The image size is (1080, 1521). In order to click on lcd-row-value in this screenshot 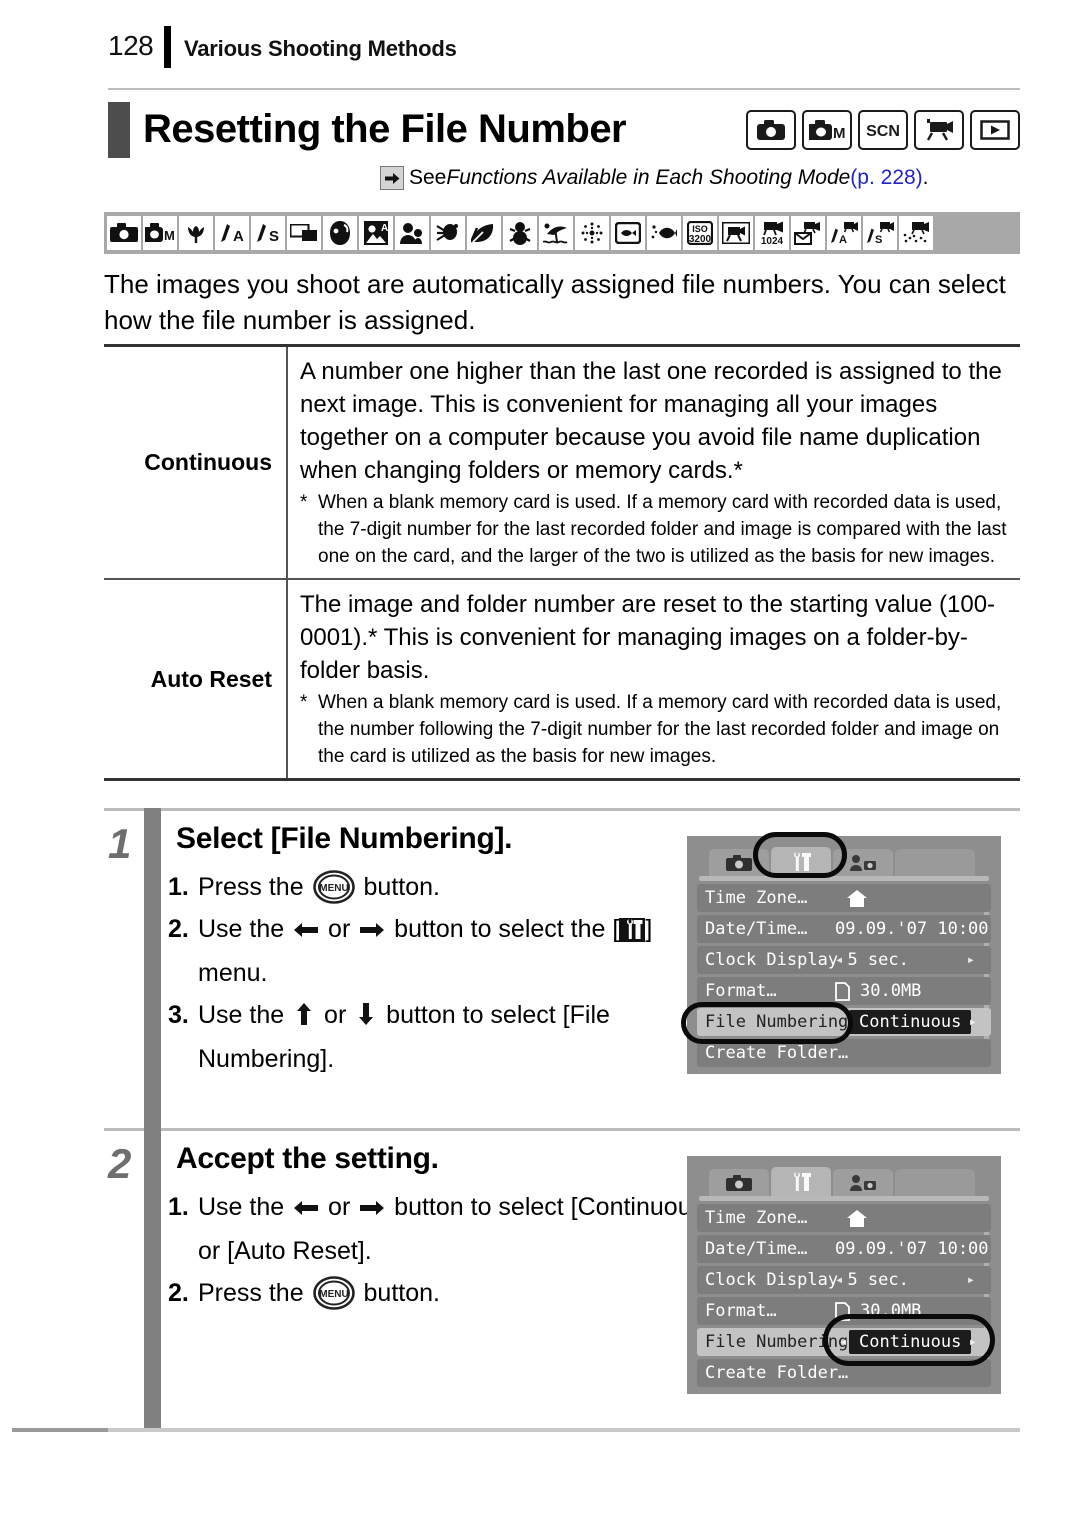, I will do `click(857, 1218)`.